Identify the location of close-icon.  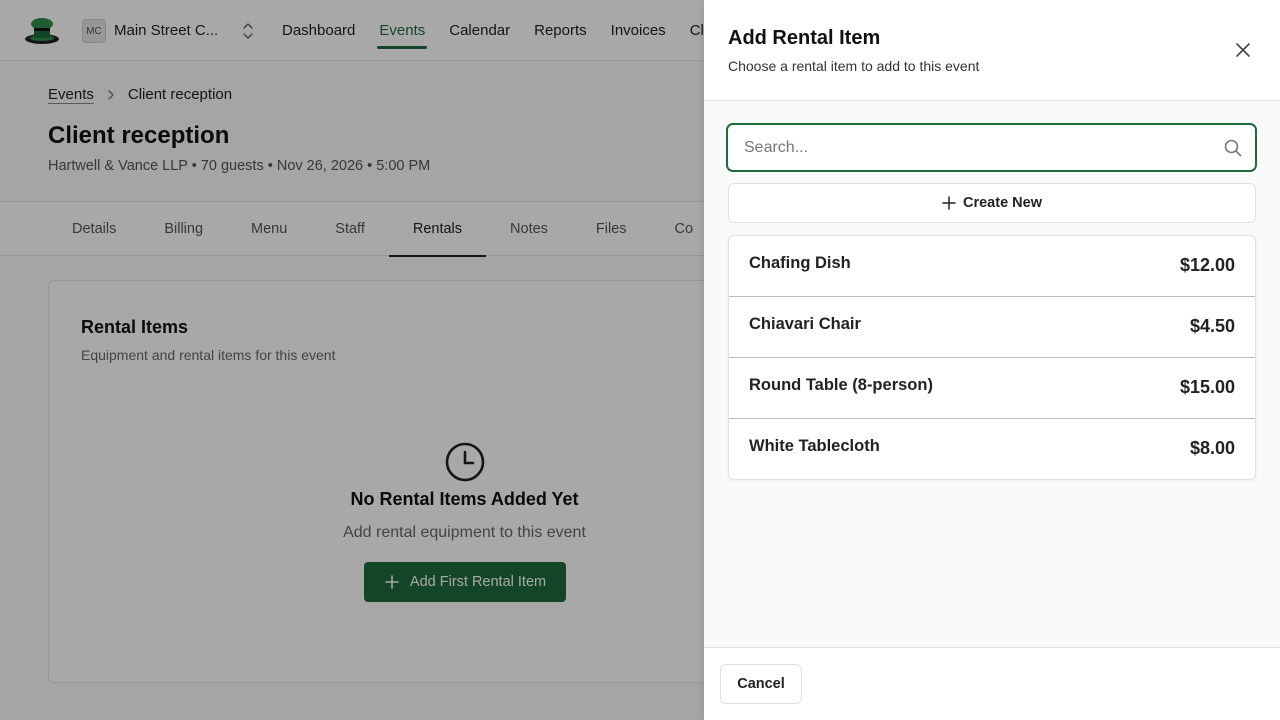
(1243, 50).